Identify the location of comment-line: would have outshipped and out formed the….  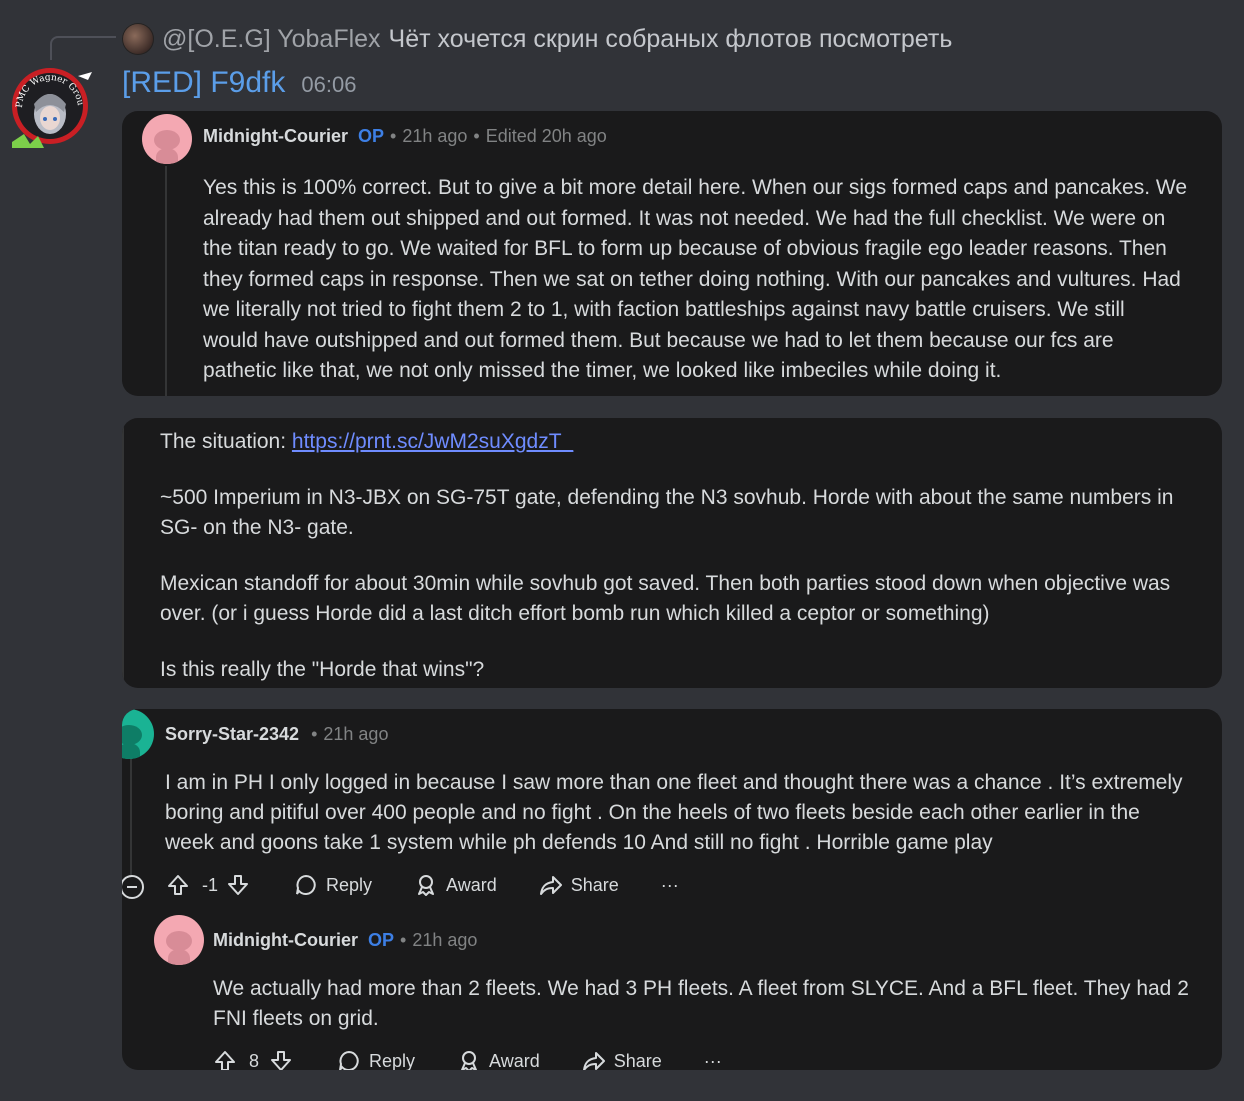
(658, 340).